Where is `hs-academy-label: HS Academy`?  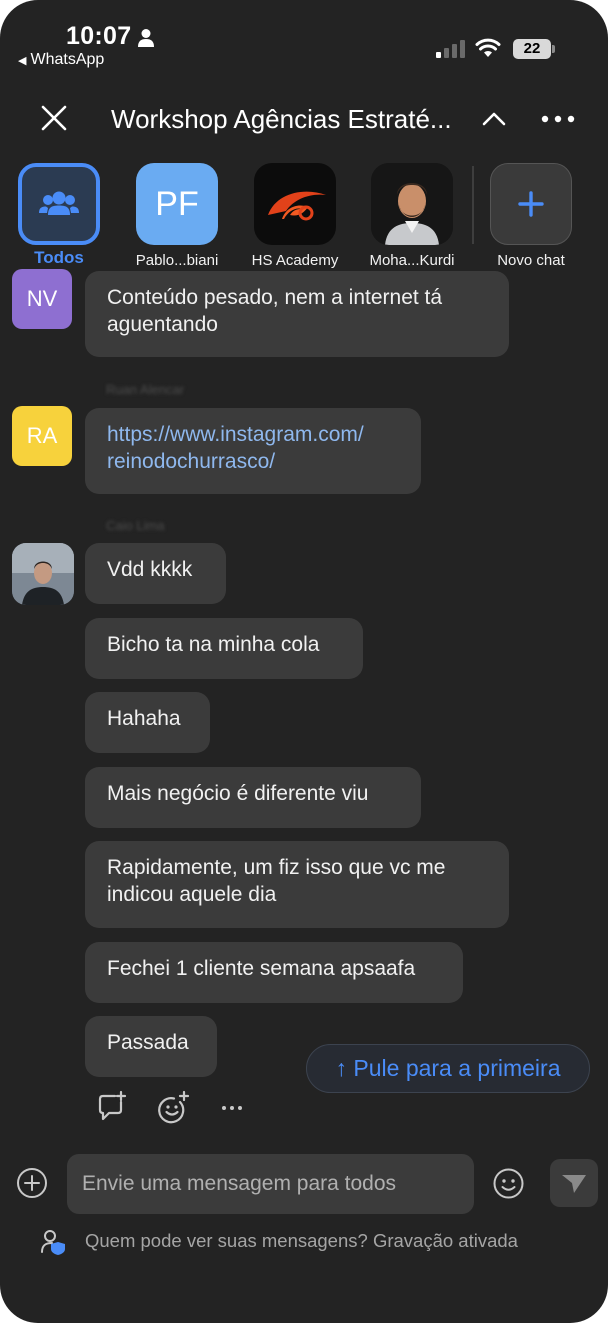
hs-academy-label: HS Academy is located at coordinates (295, 260).